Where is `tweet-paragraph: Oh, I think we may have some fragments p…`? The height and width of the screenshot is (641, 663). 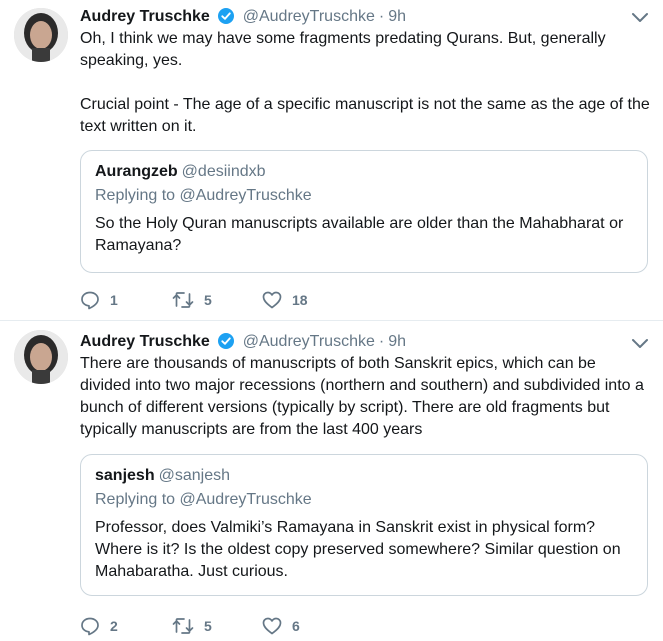
tweet-paragraph: Oh, I think we may have some fragments p… is located at coordinates (343, 49).